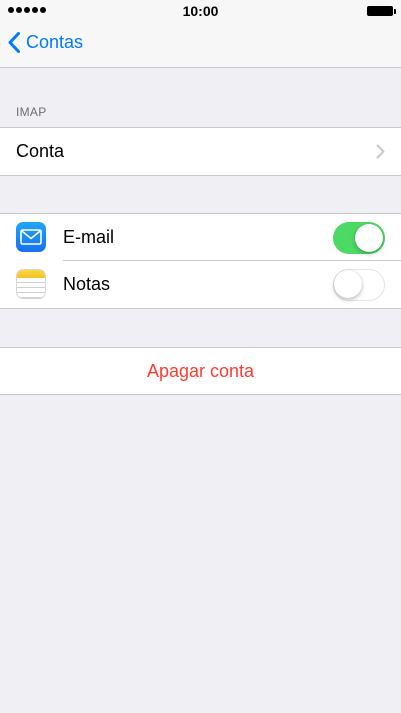  What do you see at coordinates (200, 45) in the screenshot?
I see `navigation-bar: Contas` at bounding box center [200, 45].